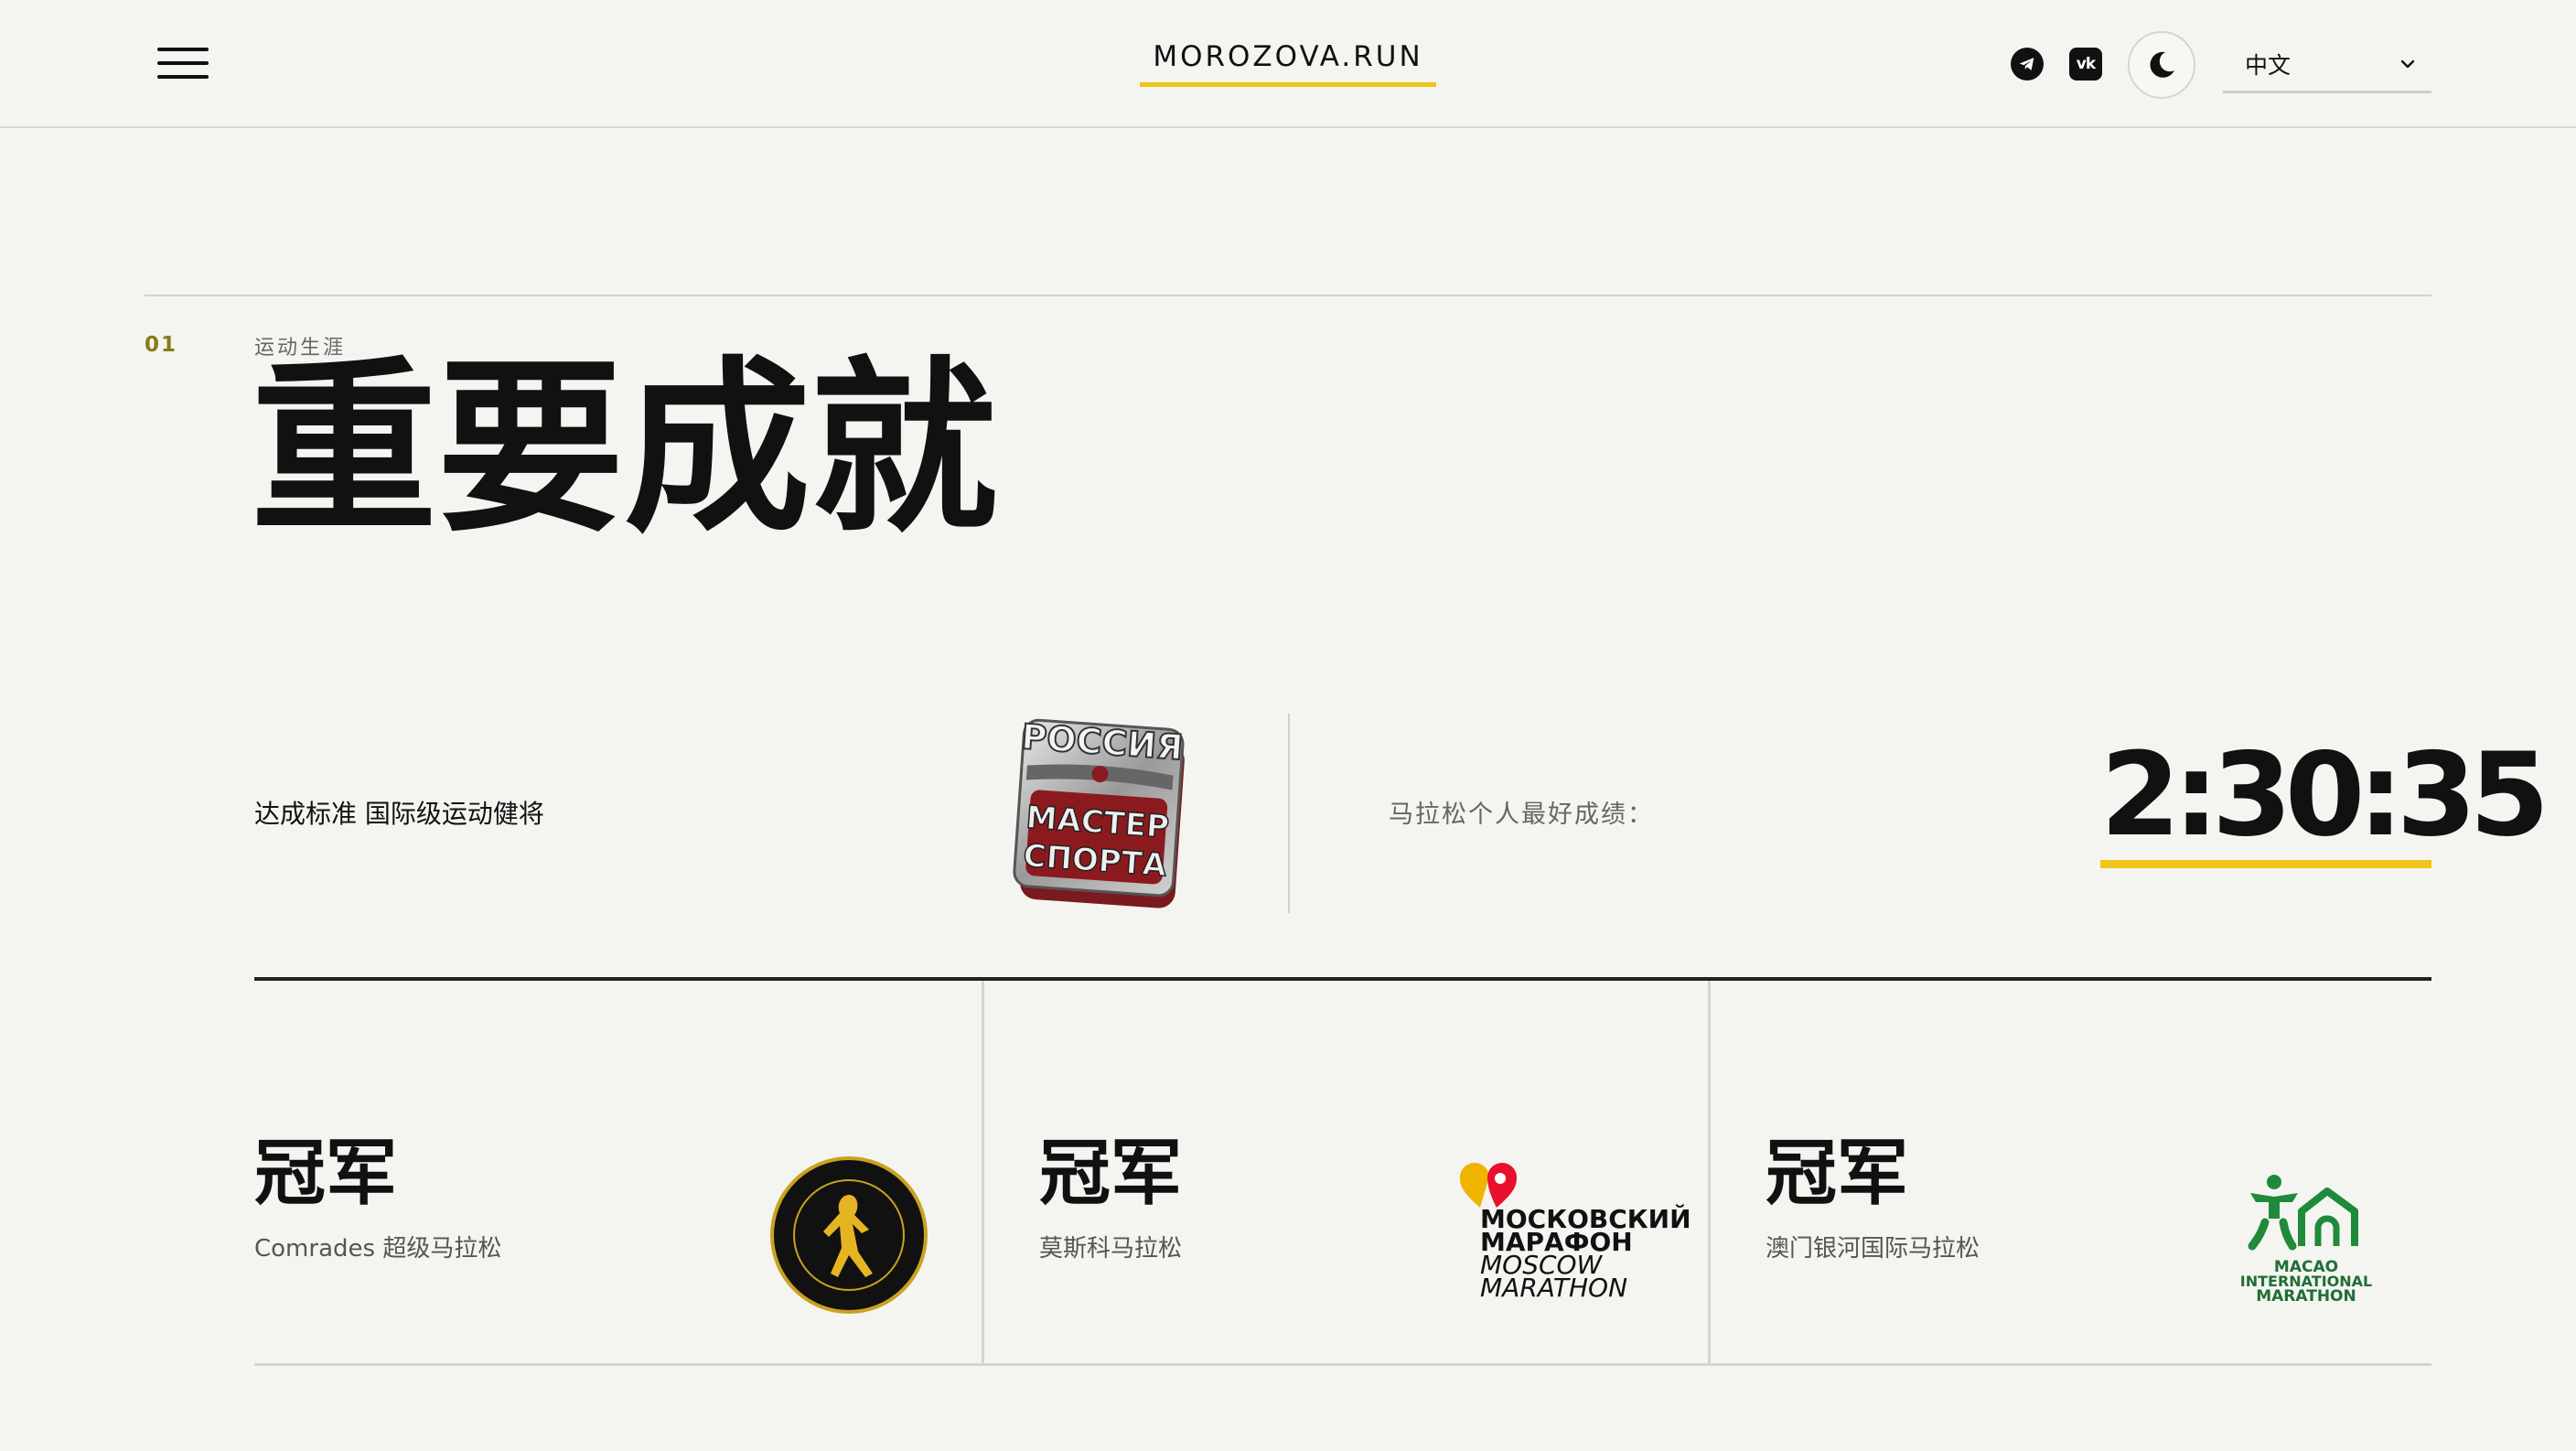 This screenshot has width=2576, height=1451. Describe the element at coordinates (1873, 1249) in the screenshot. I see `card-subtitle: 澳门银河国际马拉松` at that location.